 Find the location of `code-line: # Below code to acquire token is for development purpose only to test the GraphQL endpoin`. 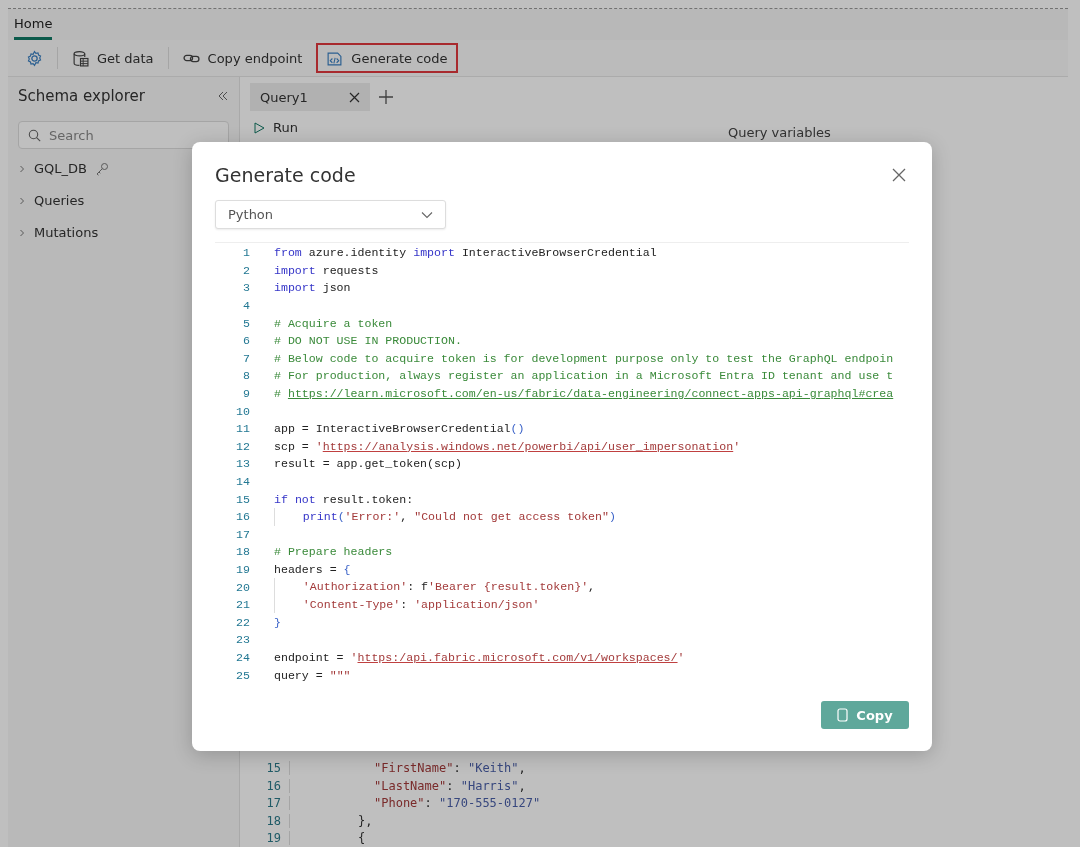

code-line: # Below code to acquire token is for development purpose only to test the GraphQL endpoin is located at coordinates (584, 358).